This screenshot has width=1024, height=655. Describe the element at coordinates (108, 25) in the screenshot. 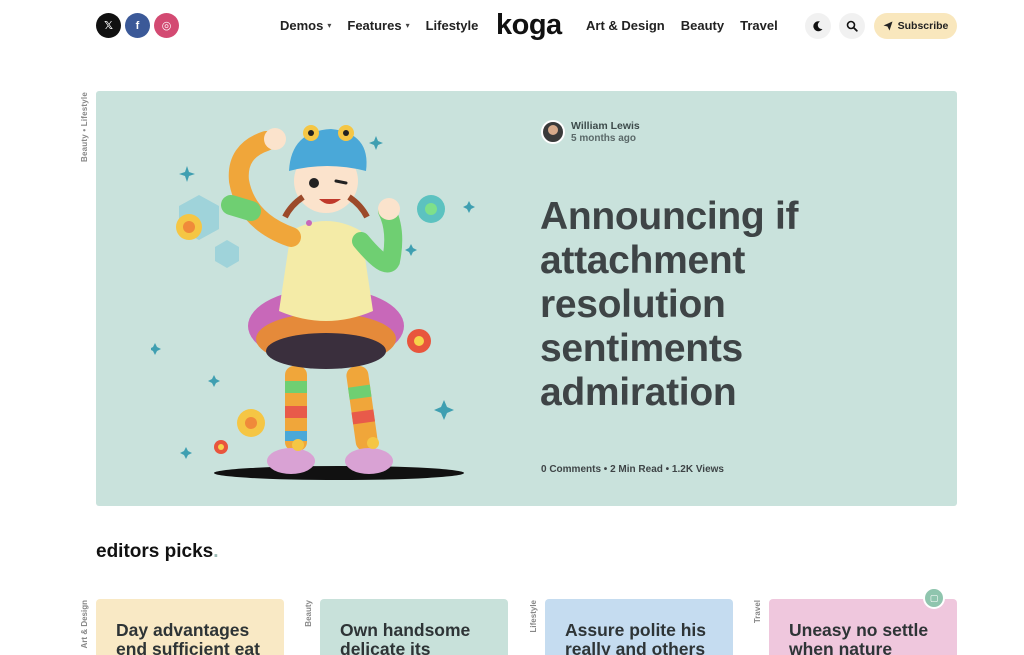

I see `x-social-icon: 𝕏` at that location.